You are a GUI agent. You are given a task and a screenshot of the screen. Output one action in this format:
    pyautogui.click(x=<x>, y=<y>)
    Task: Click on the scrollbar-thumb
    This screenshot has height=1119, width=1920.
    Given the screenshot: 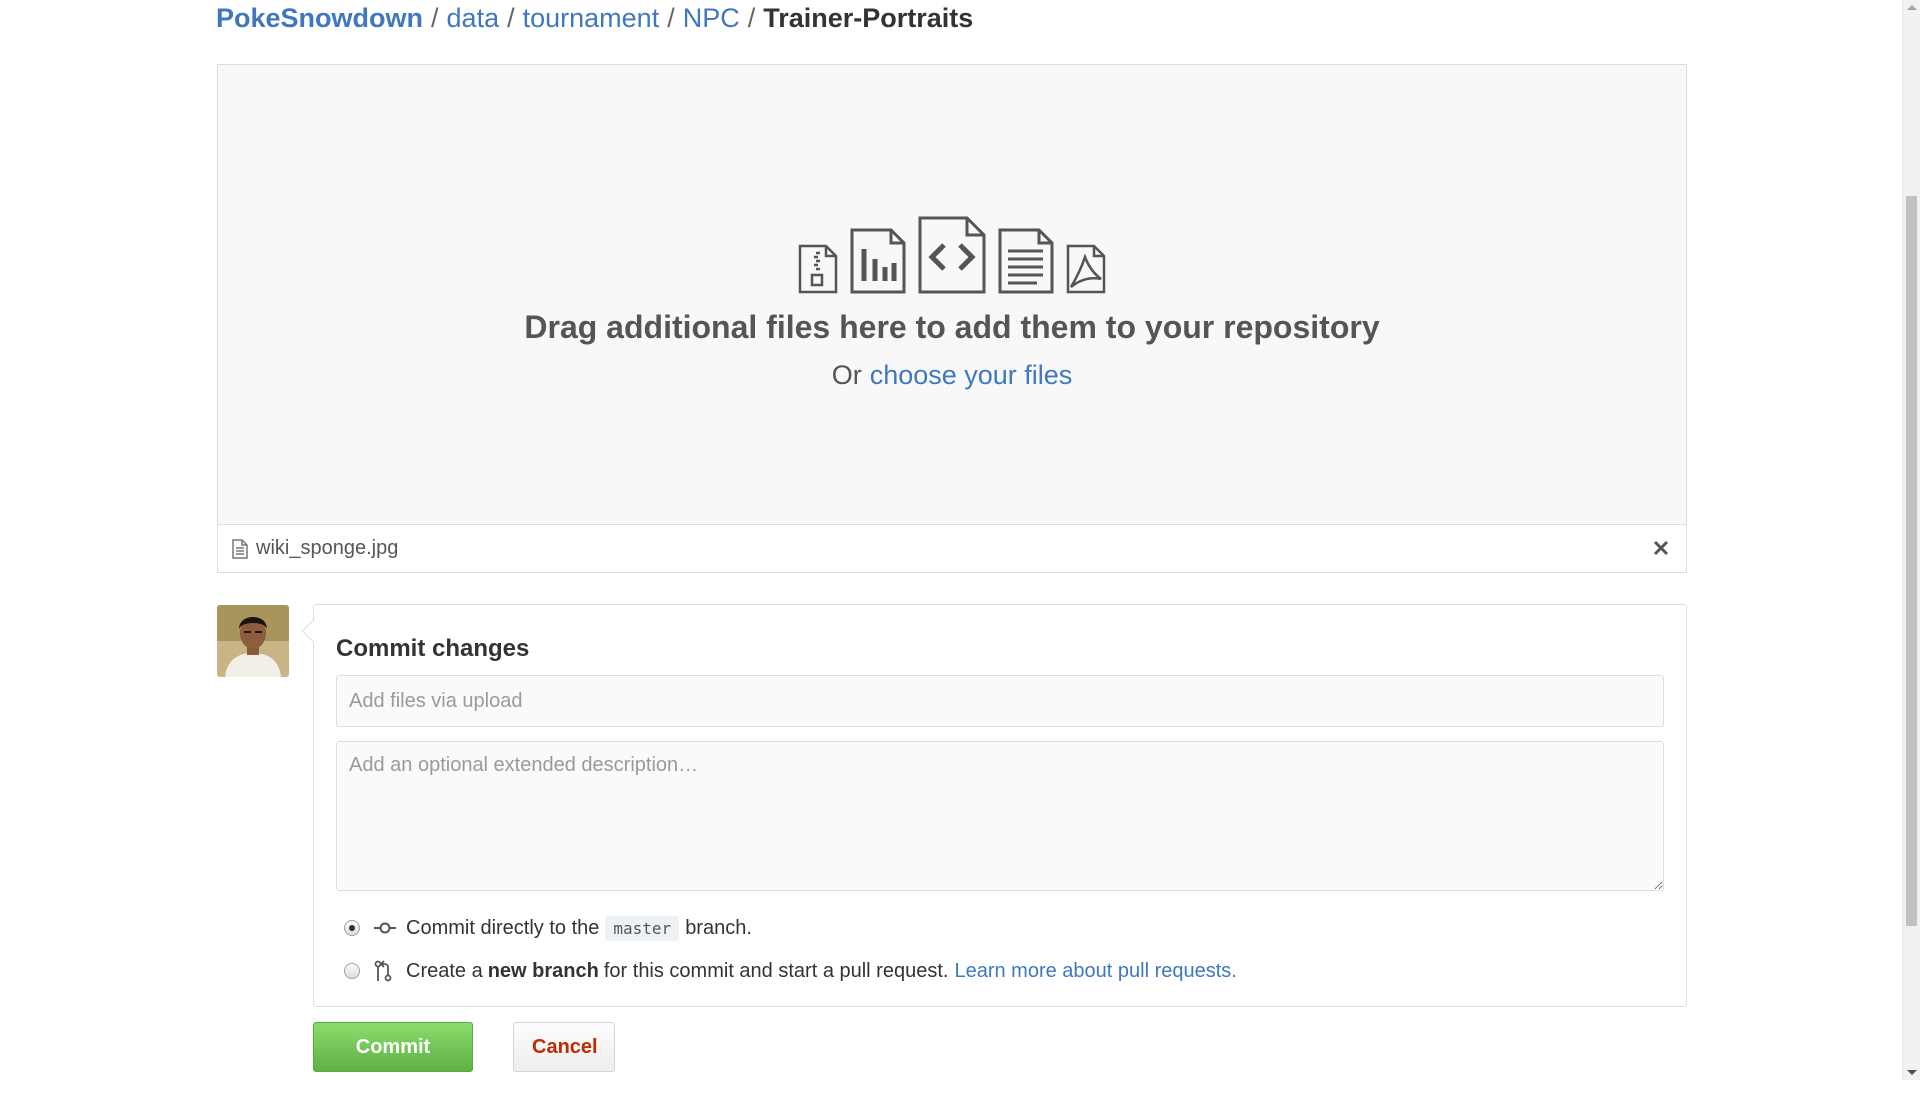 What is the action you would take?
    pyautogui.click(x=1911, y=561)
    